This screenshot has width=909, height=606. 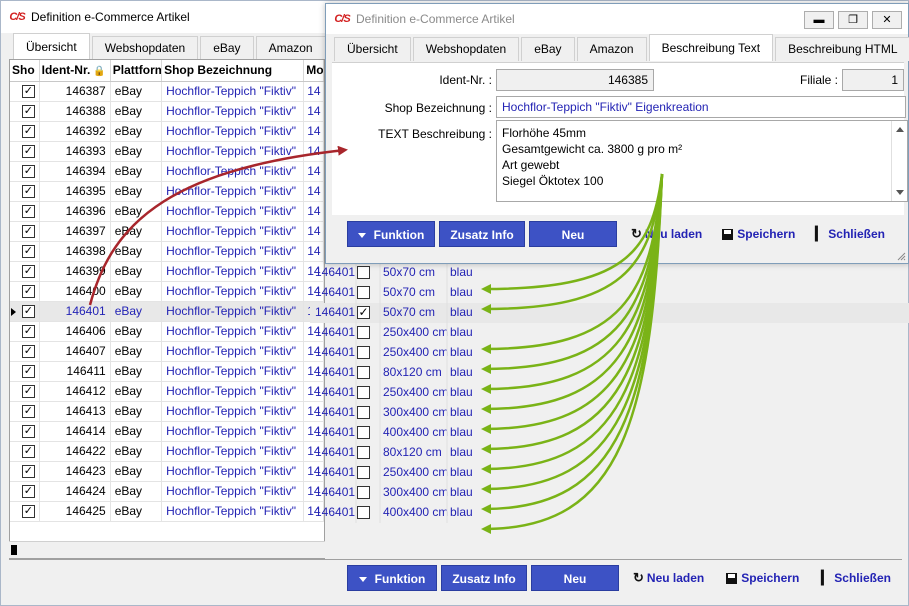 What do you see at coordinates (167, 432) in the screenshot?
I see `table-row: ✓ 146414 eBay Hochflor-Teppich "Fiktiv" 14` at bounding box center [167, 432].